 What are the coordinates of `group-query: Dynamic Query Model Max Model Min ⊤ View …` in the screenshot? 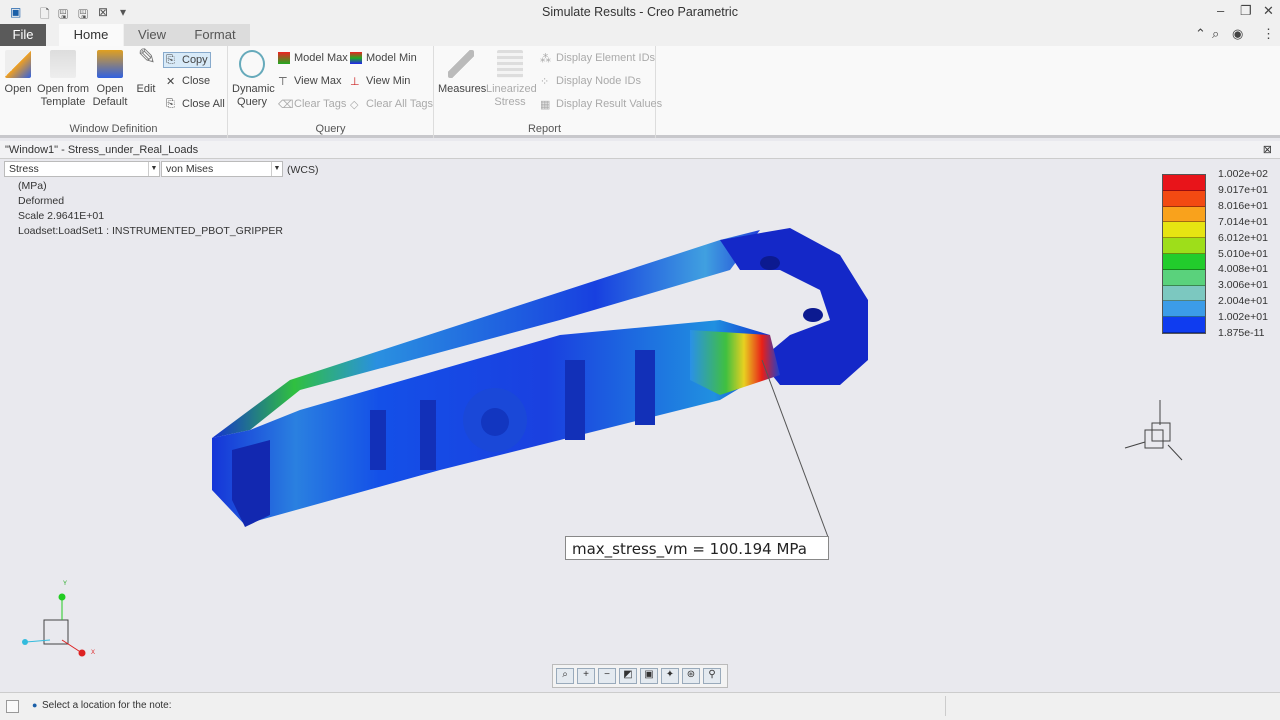 It's located at (331, 92).